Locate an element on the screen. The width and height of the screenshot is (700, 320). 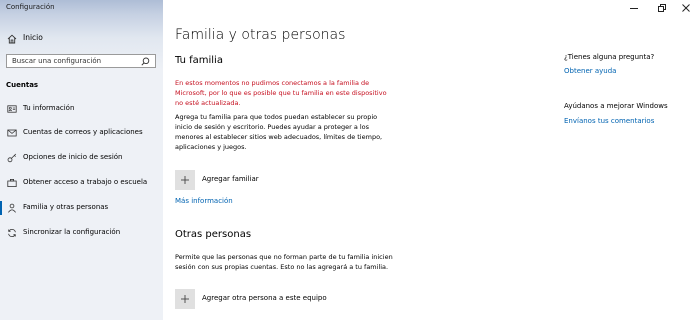
sidebar-home: Inicio is located at coordinates (81, 39).